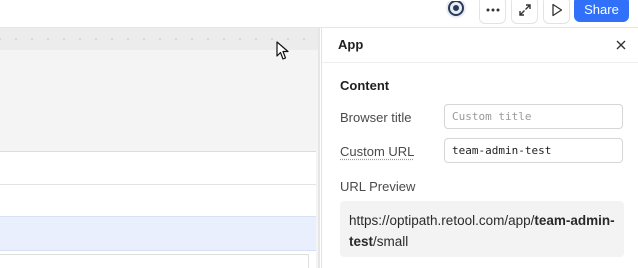  I want to click on table-row-divider, so click(158, 184).